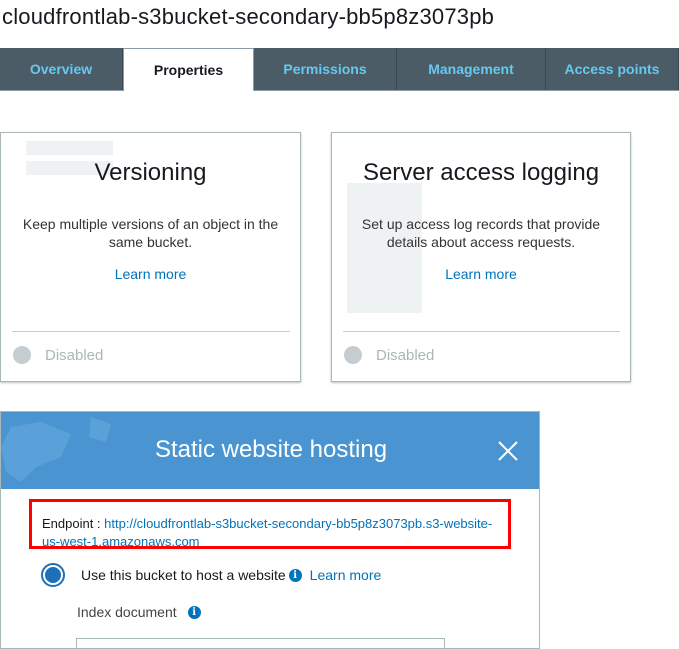 This screenshot has width=679, height=649. What do you see at coordinates (481, 172) in the screenshot?
I see `logging-title: Server access logging` at bounding box center [481, 172].